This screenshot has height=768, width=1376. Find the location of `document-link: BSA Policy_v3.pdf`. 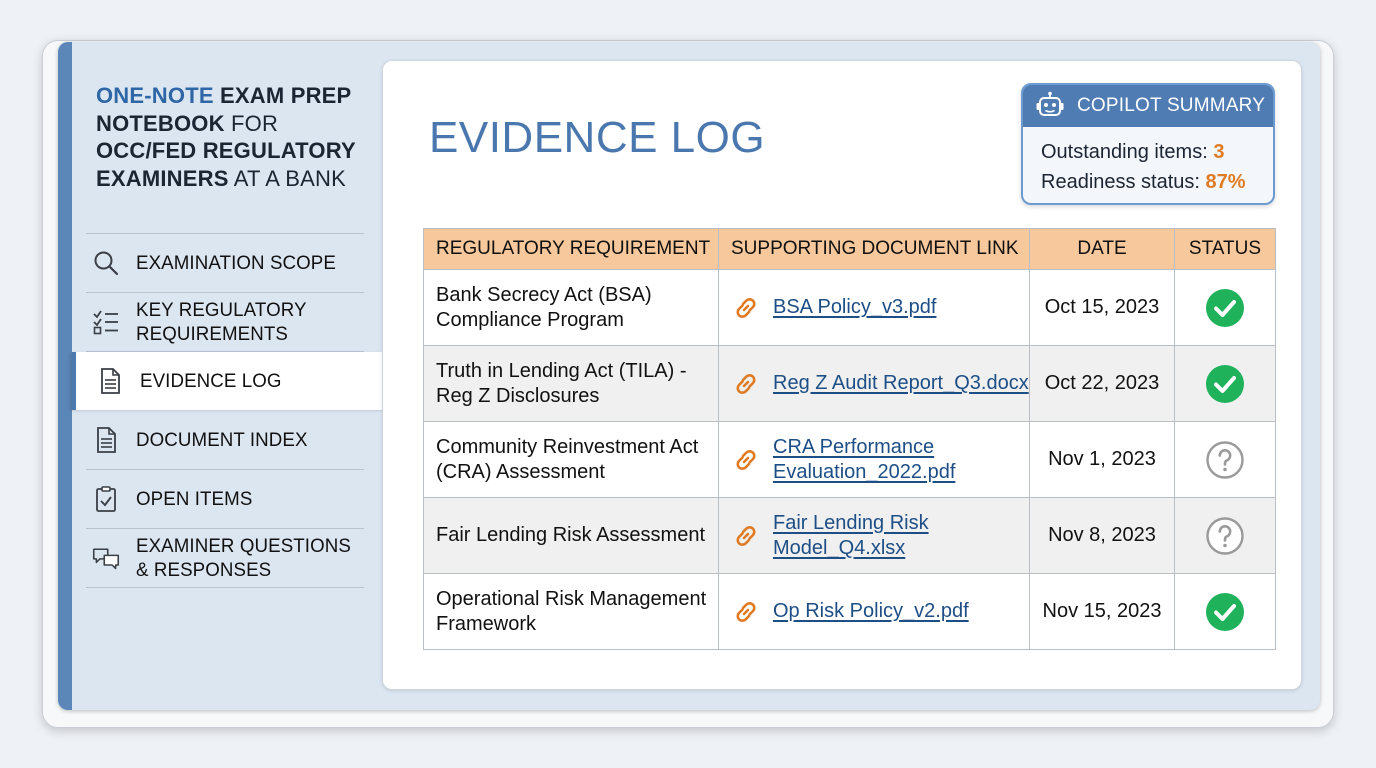

document-link: BSA Policy_v3.pdf is located at coordinates (880, 308).